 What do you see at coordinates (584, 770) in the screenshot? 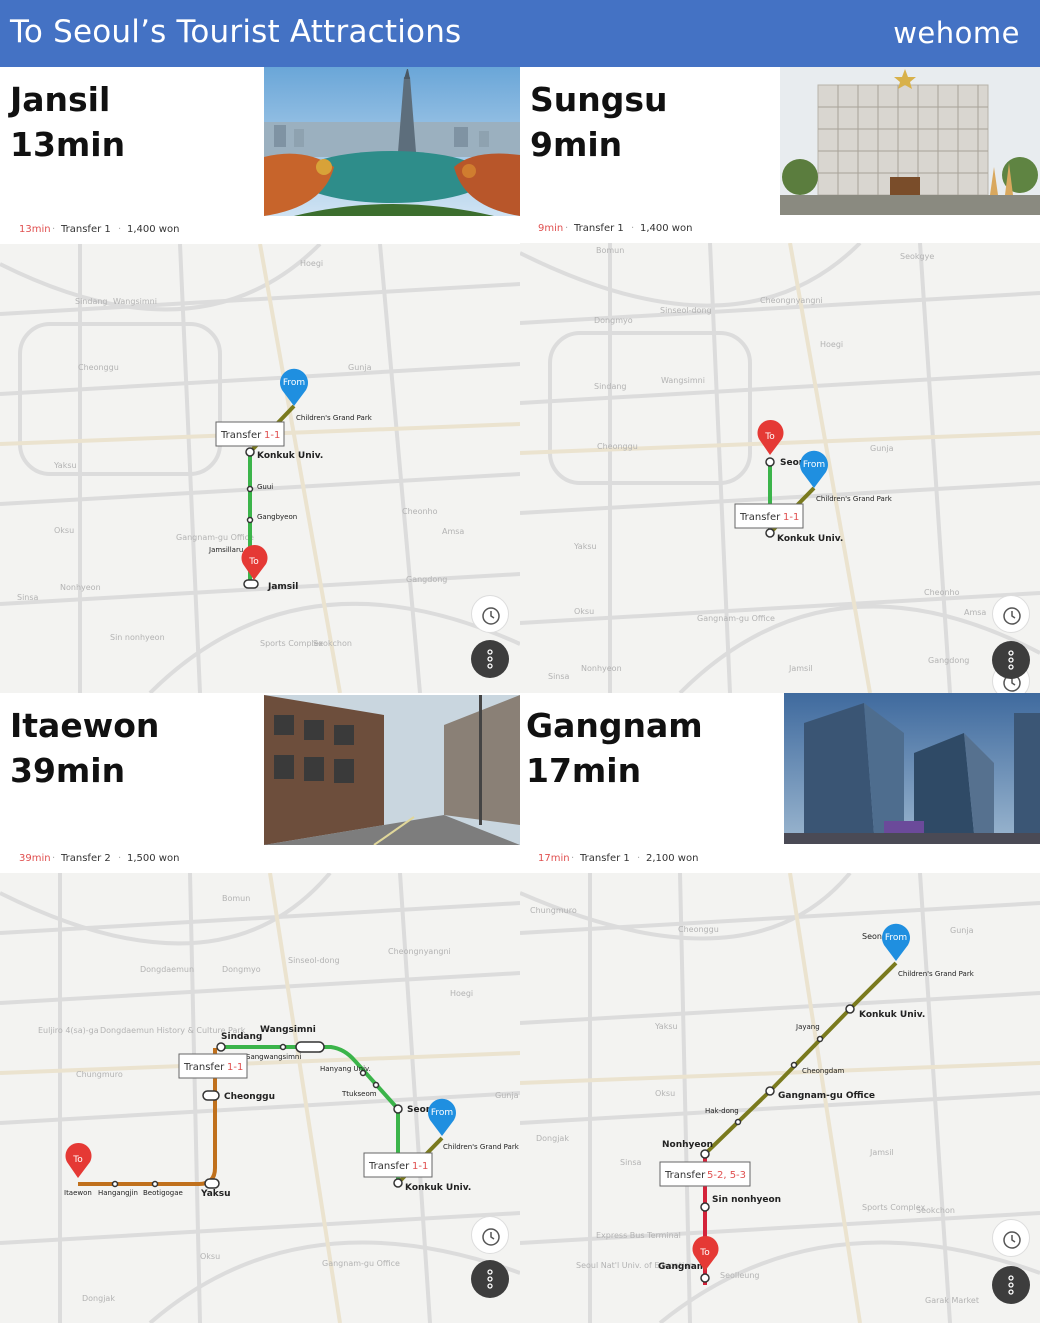
I see `destination-time: 17min` at bounding box center [584, 770].